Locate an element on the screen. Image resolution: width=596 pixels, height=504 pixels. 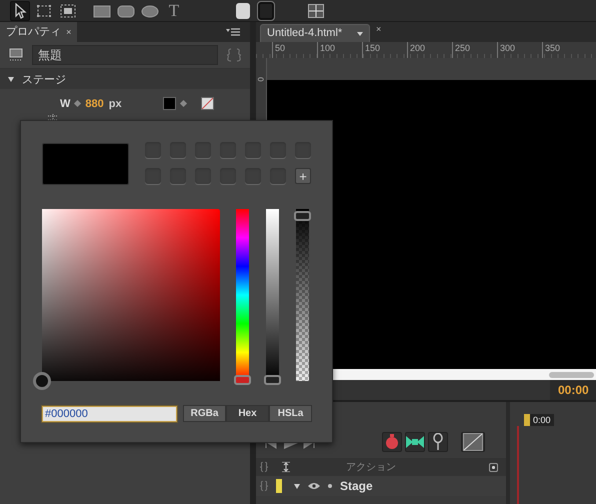
document-tab: Untitled-4.html* is located at coordinates (315, 33).